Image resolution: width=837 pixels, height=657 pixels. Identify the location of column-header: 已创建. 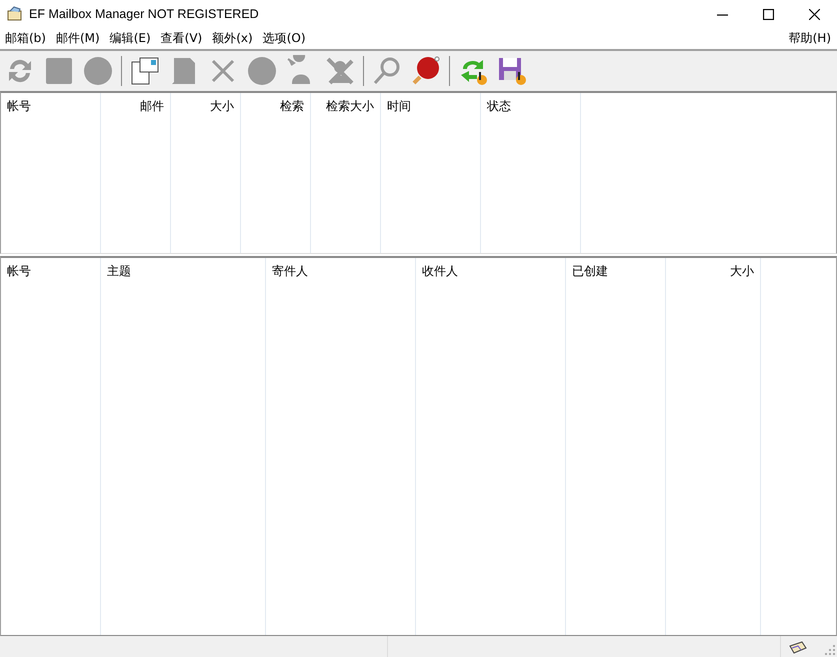
(615, 271).